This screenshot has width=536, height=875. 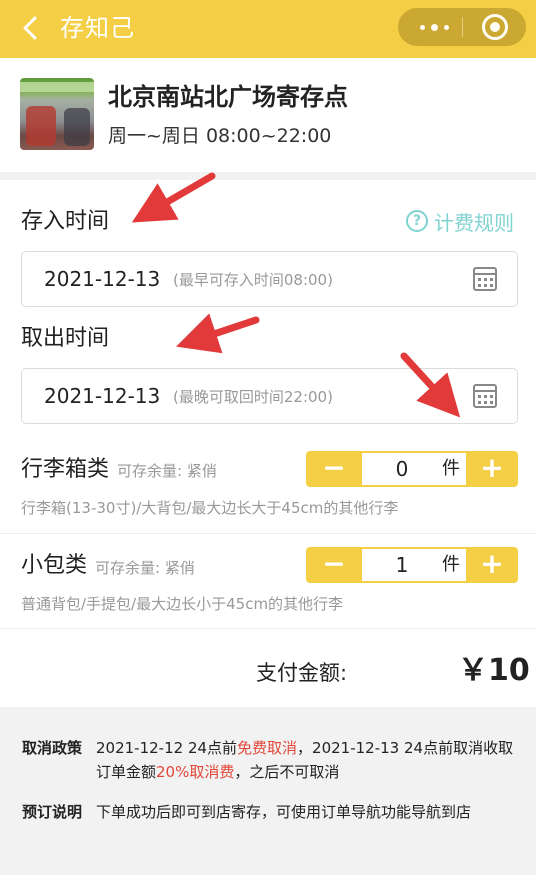 I want to click on pickup-date-hint: (最晚可取回时间22:00), so click(x=253, y=397).